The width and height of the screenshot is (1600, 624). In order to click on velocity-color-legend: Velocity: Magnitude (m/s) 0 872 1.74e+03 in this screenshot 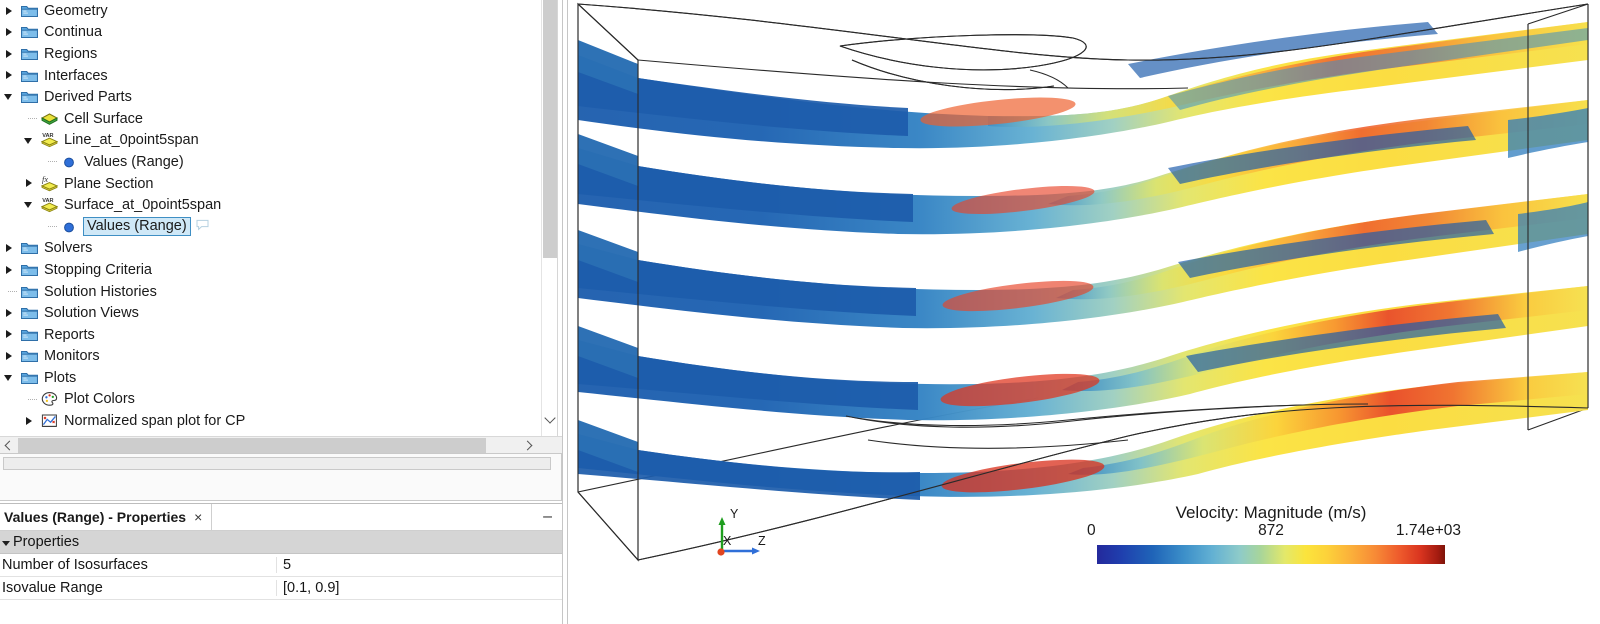, I will do `click(1271, 537)`.